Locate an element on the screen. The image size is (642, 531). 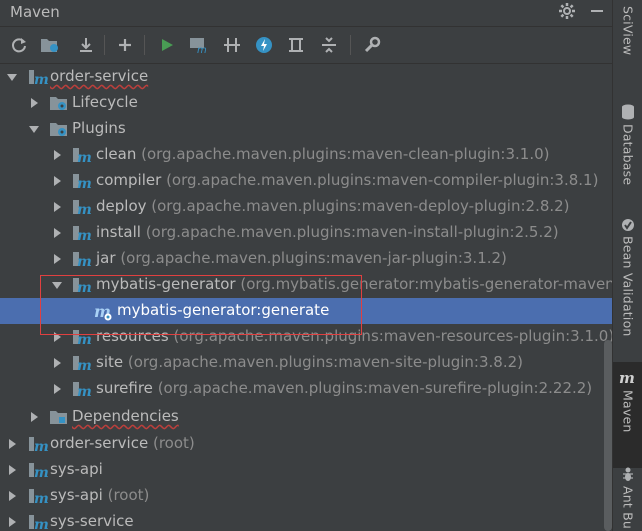
lifecycle-label: Lifecycle is located at coordinates (105, 102).